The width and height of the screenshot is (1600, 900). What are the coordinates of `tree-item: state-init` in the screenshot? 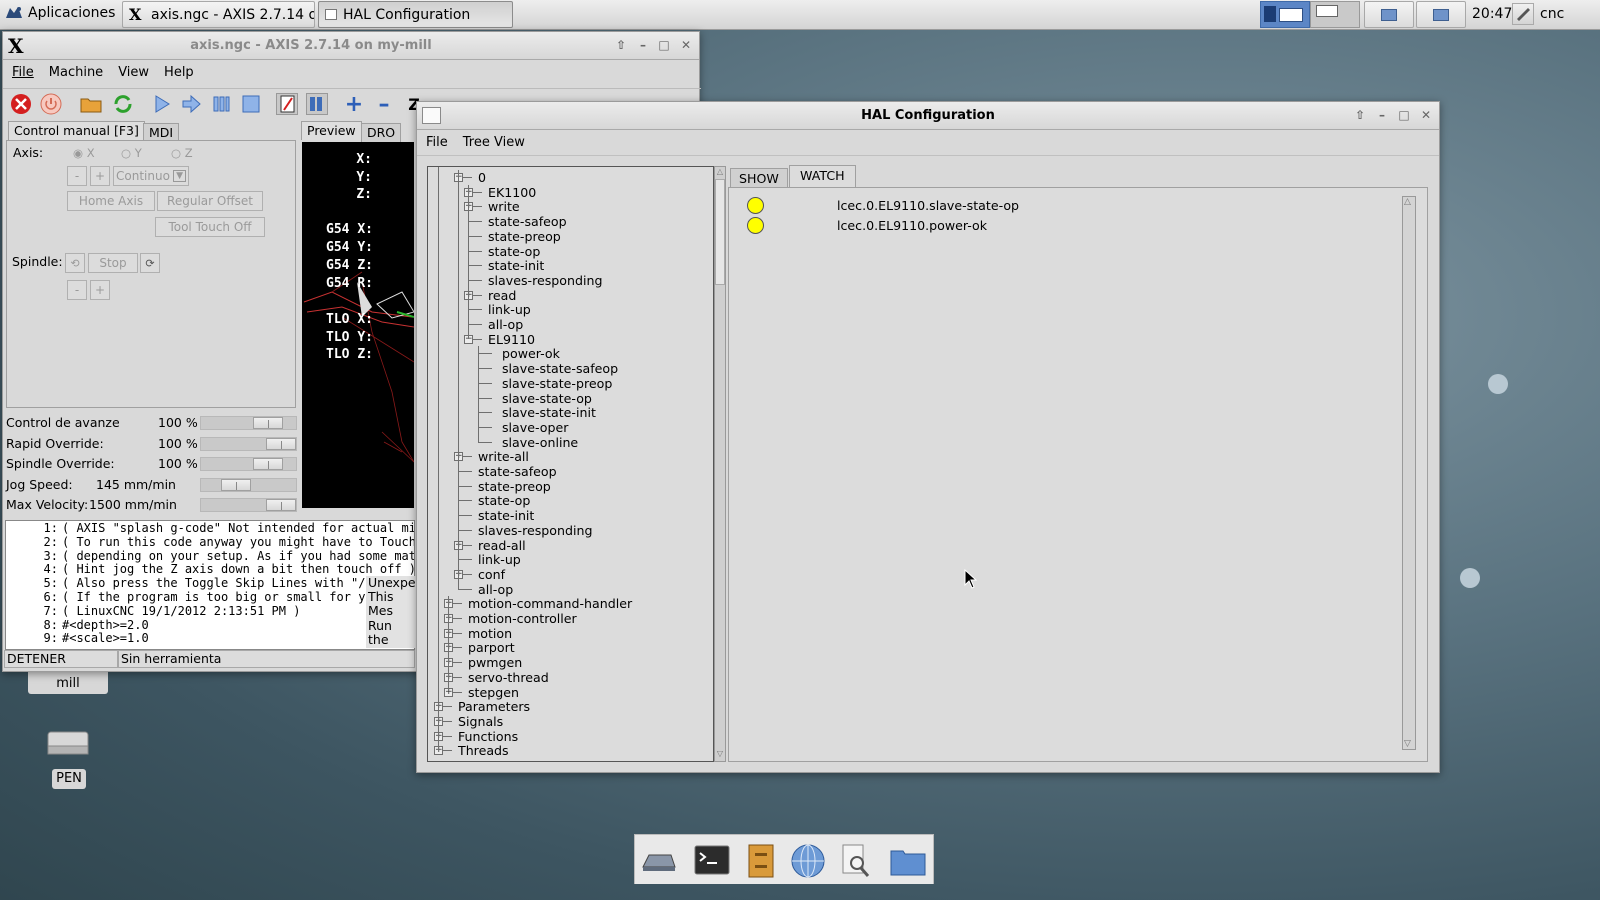 It's located at (506, 515).